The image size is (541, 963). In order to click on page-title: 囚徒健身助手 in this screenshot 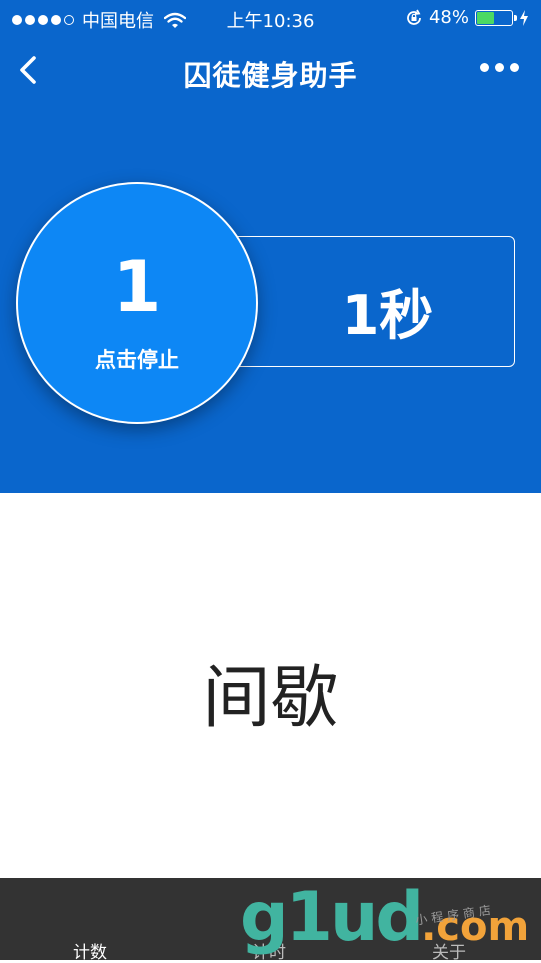, I will do `click(270, 75)`.